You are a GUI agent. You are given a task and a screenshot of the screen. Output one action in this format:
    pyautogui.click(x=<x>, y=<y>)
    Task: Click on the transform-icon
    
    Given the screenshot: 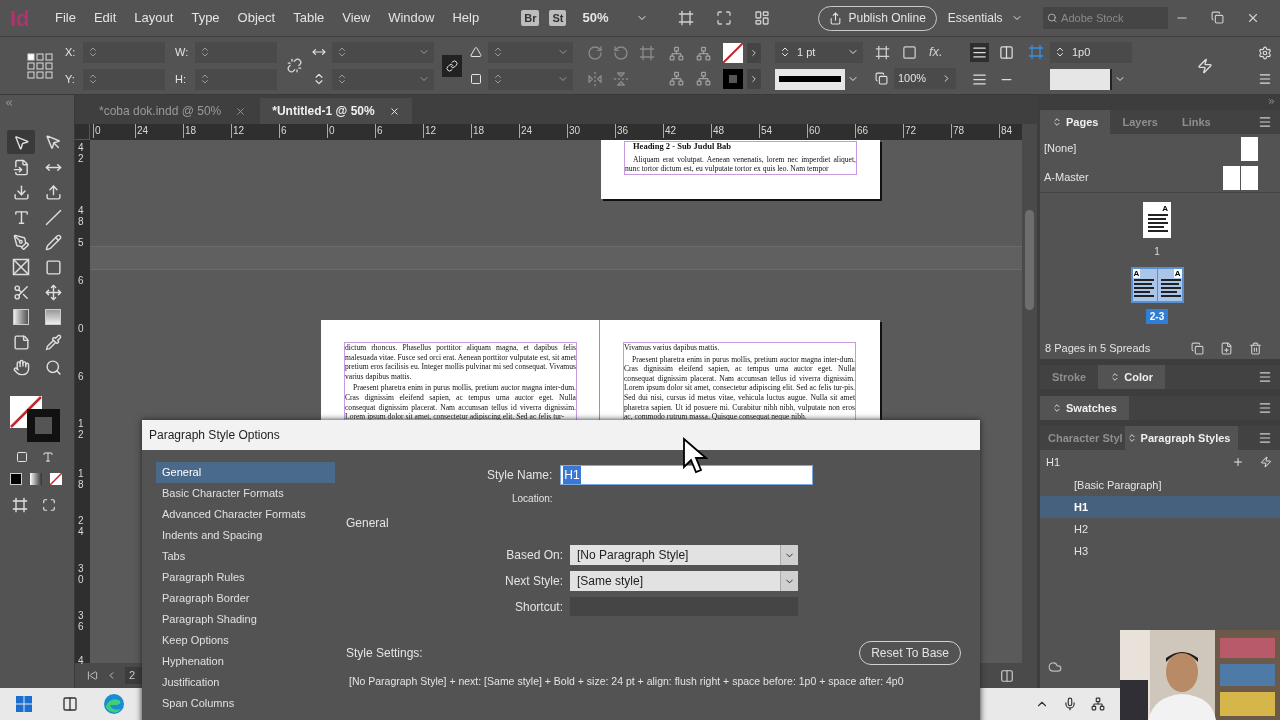 What is the action you would take?
    pyautogui.click(x=53, y=292)
    